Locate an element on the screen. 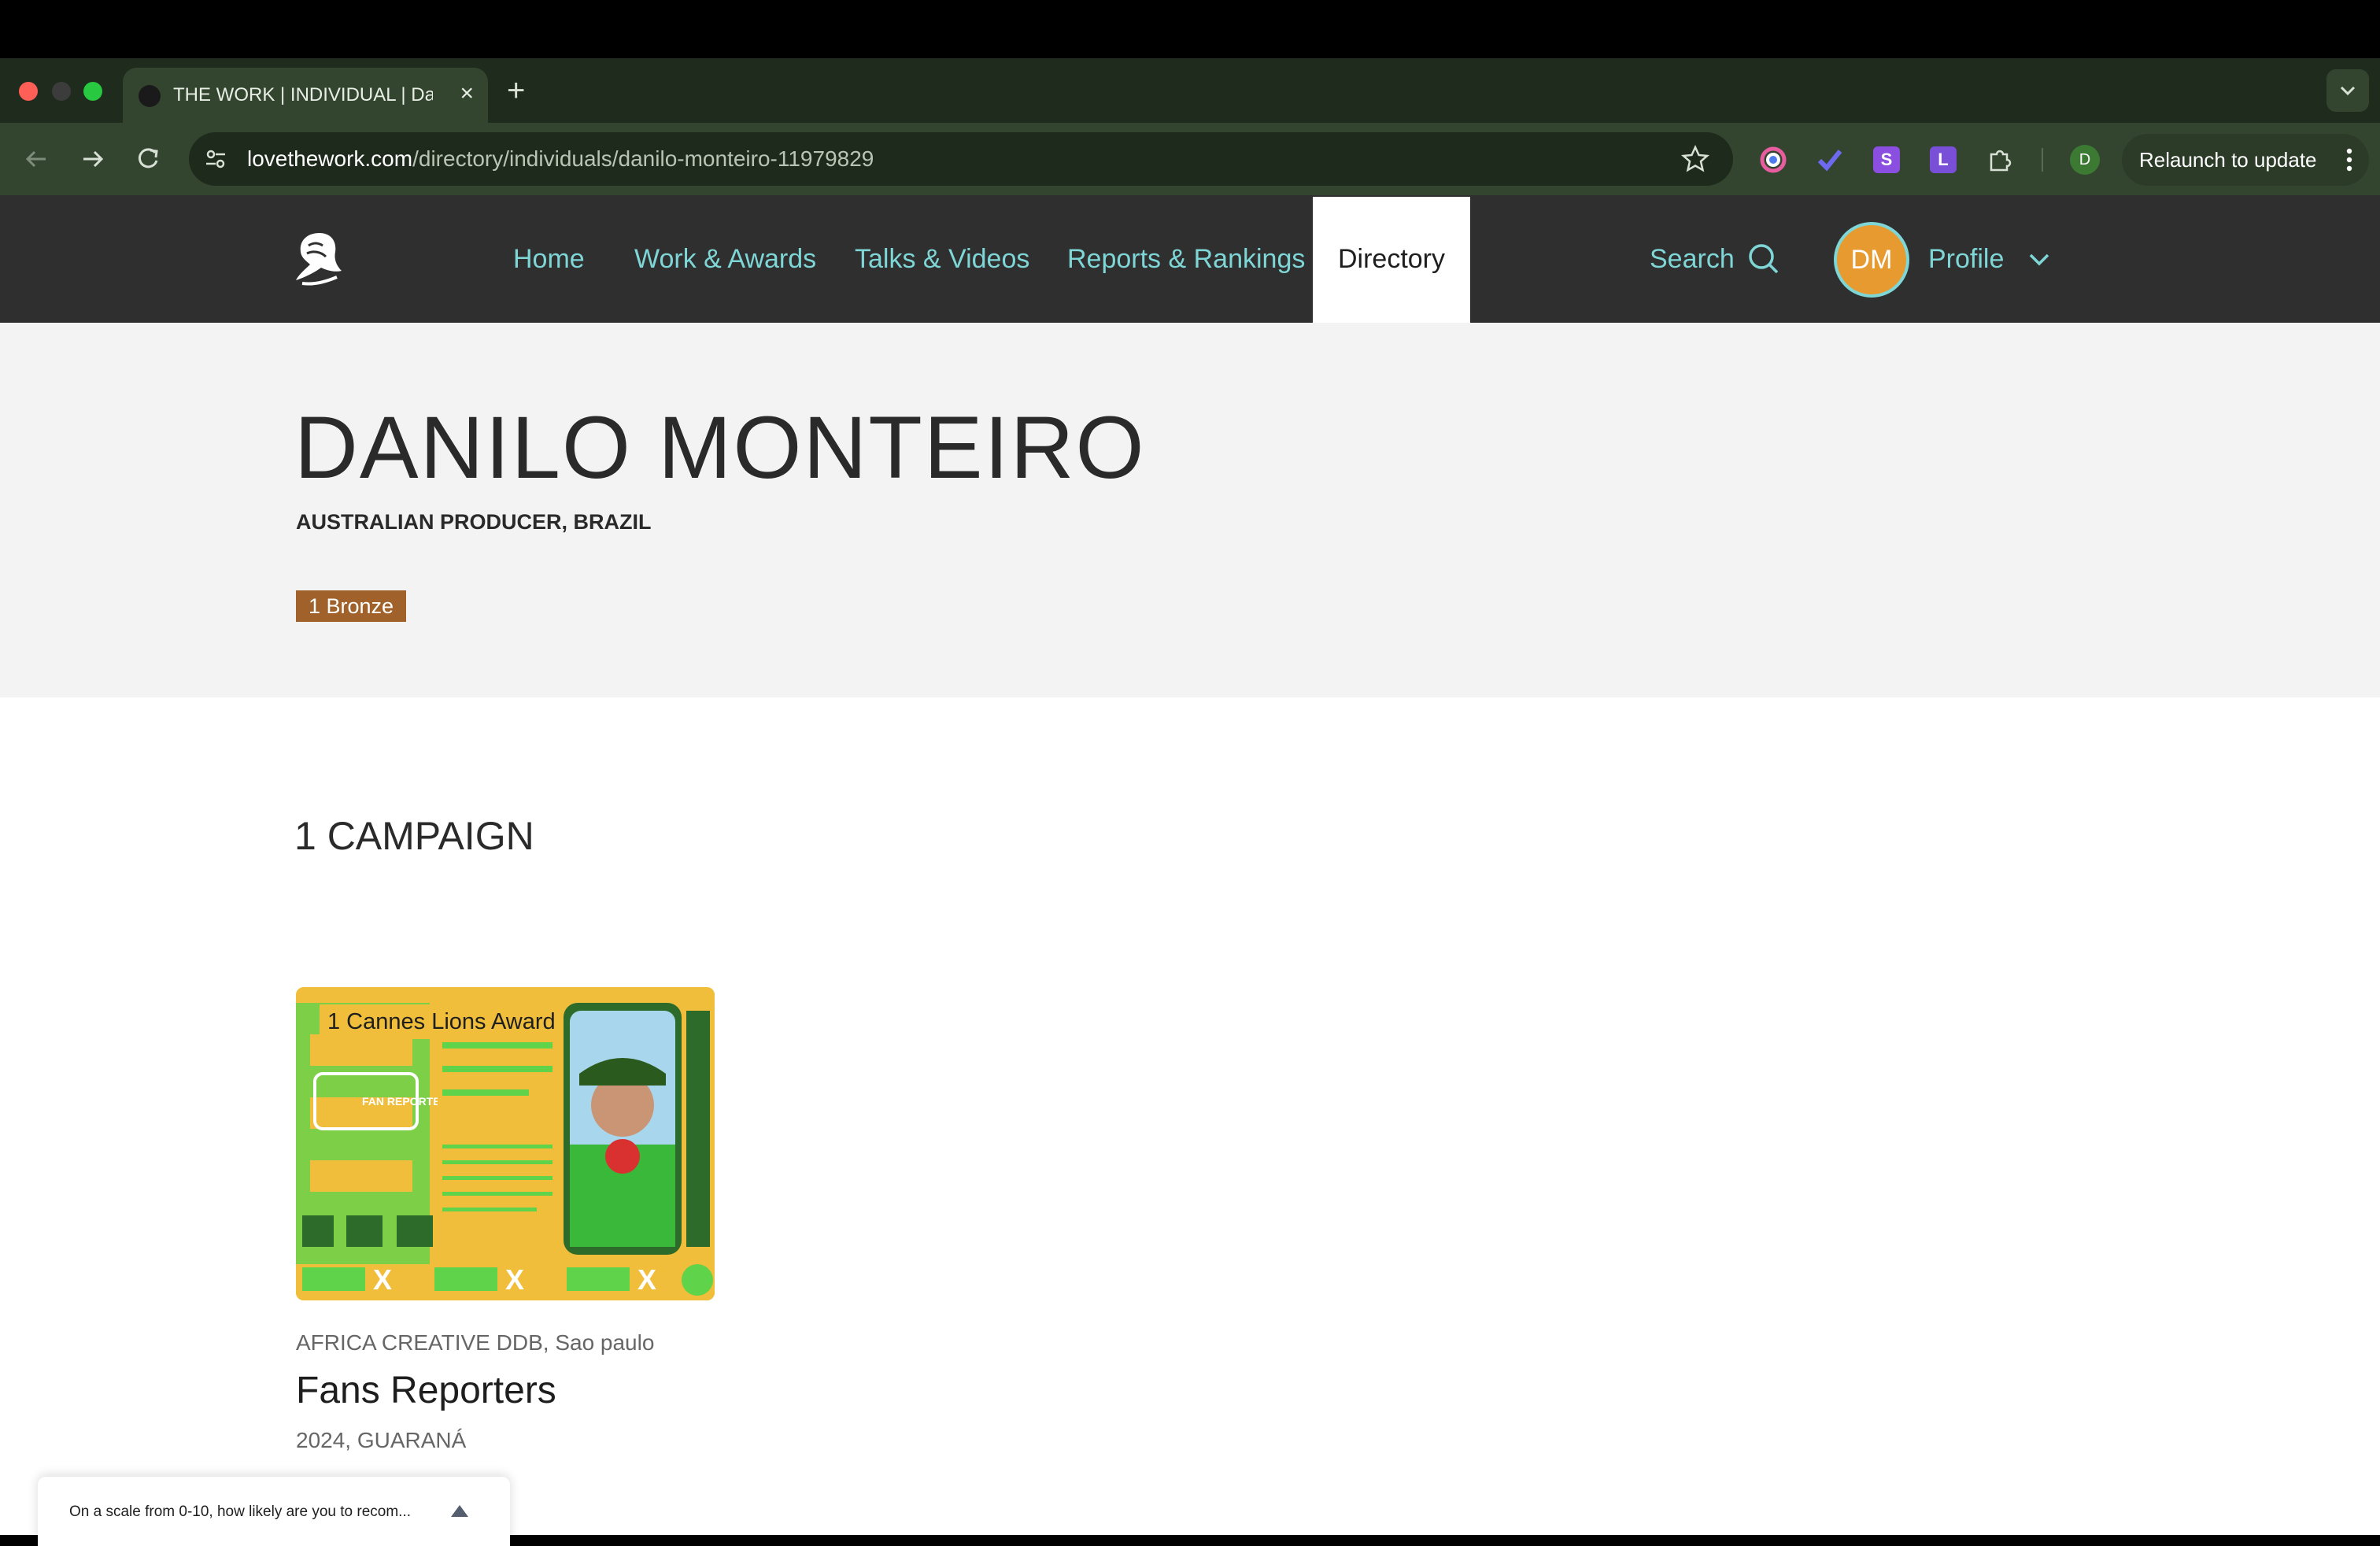  tab-close-icon: × is located at coordinates (467, 94).